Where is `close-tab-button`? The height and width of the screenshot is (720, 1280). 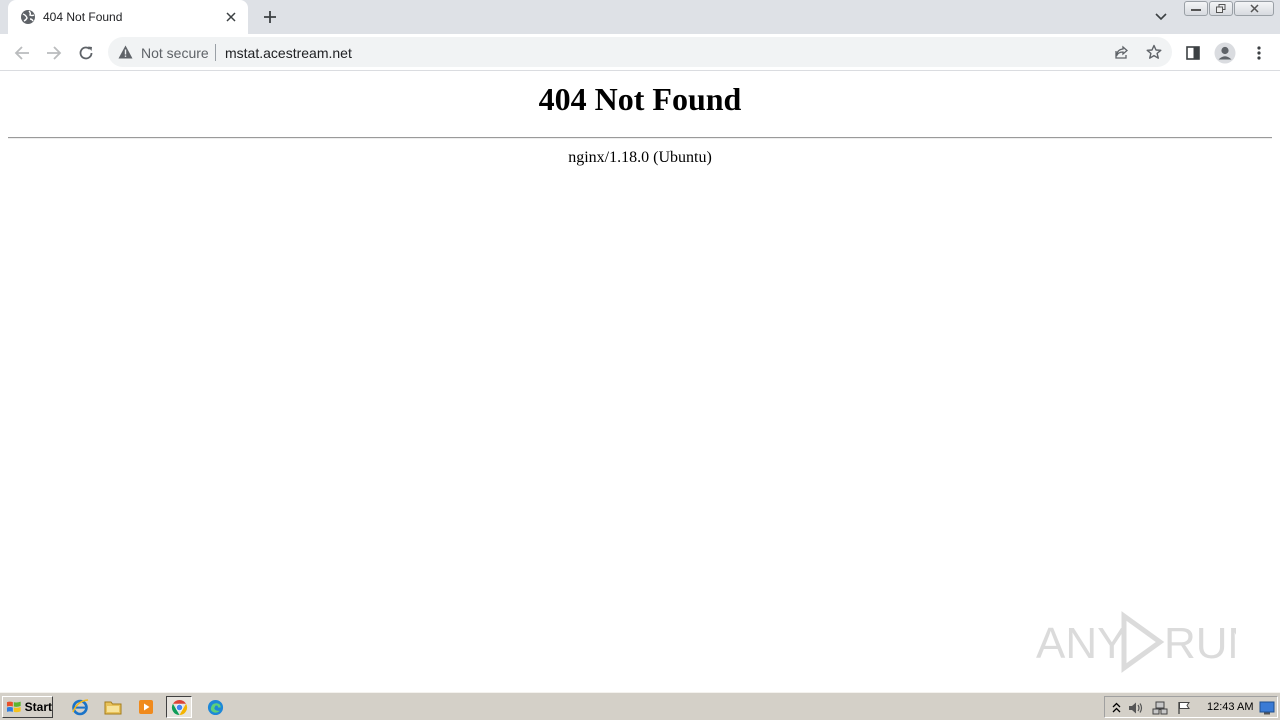 close-tab-button is located at coordinates (231, 17).